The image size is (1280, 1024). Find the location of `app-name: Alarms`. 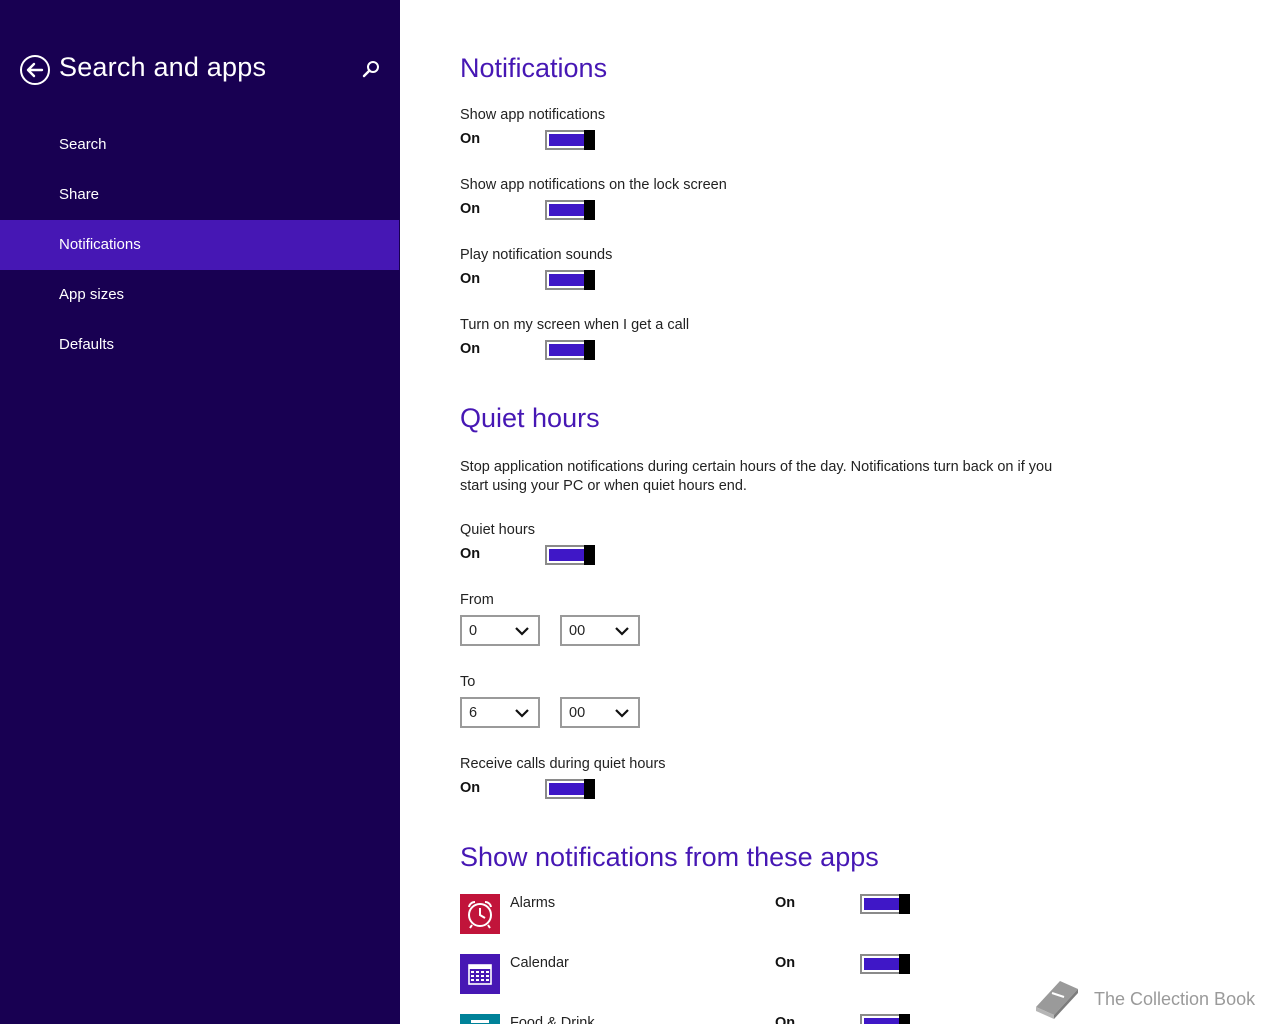

app-name: Alarms is located at coordinates (533, 903).